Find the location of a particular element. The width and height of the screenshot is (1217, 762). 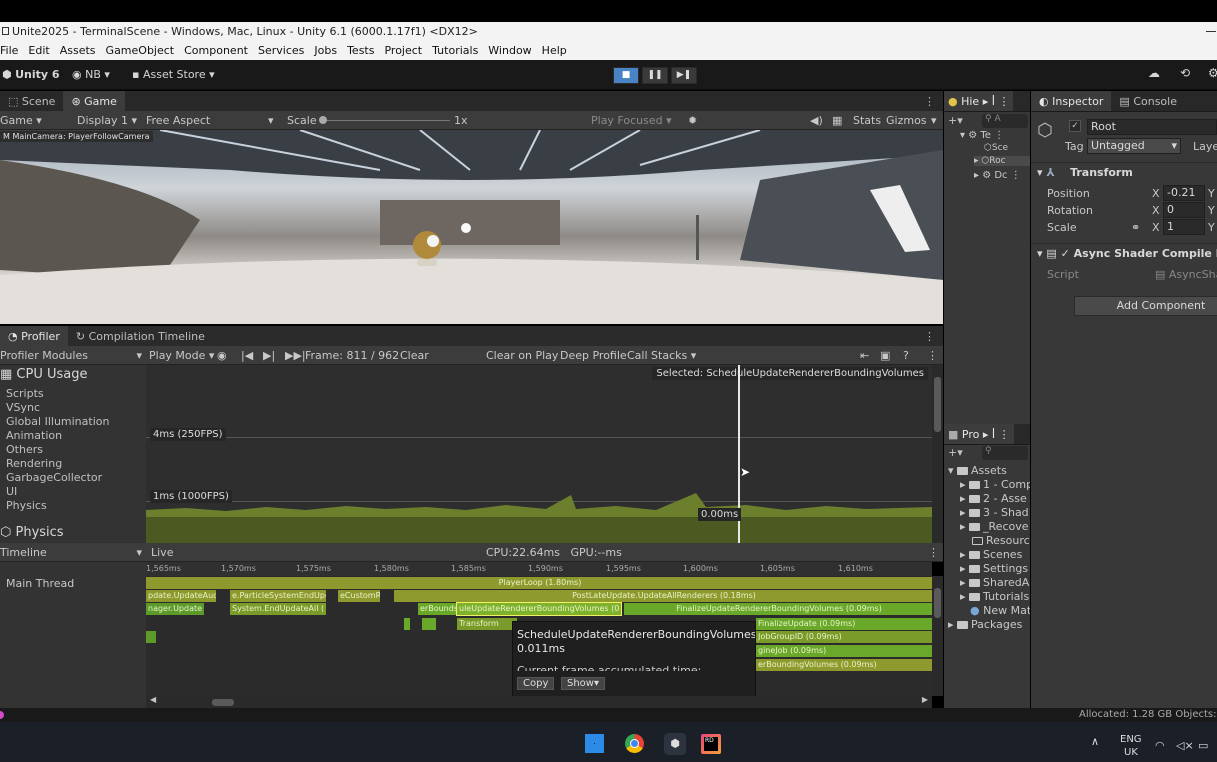

tab-scene: ⬚ Scene is located at coordinates (31, 101).